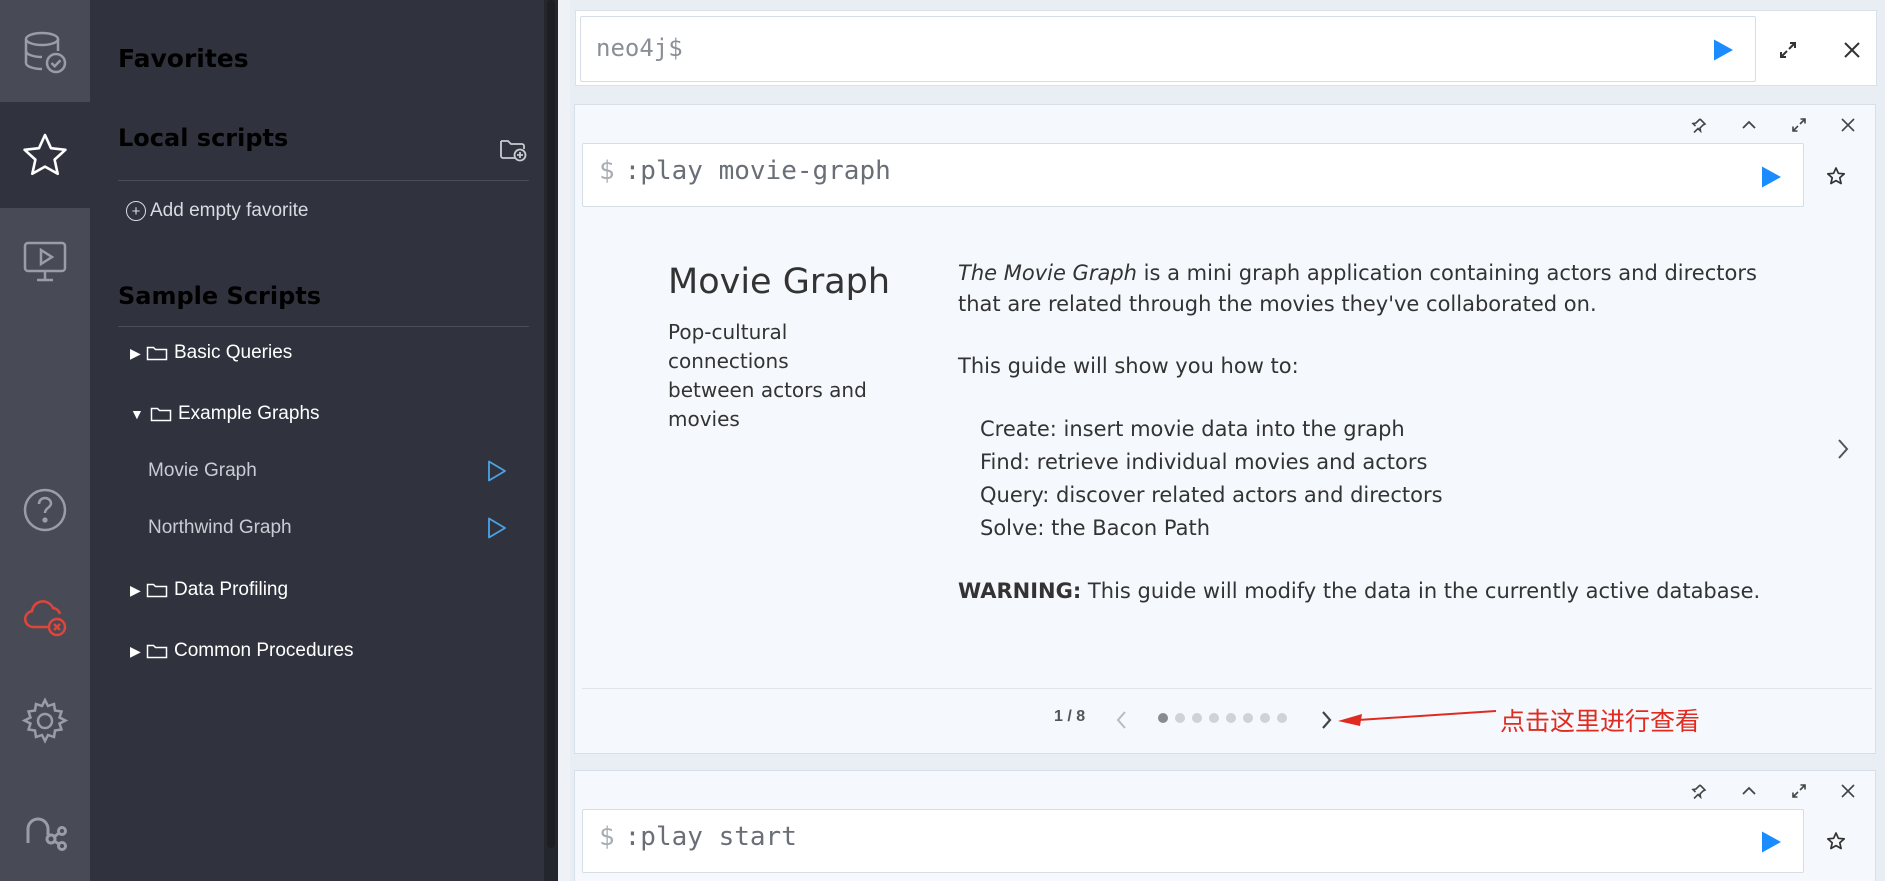  Describe the element at coordinates (513, 148) in the screenshot. I see `add-folder-button` at that location.